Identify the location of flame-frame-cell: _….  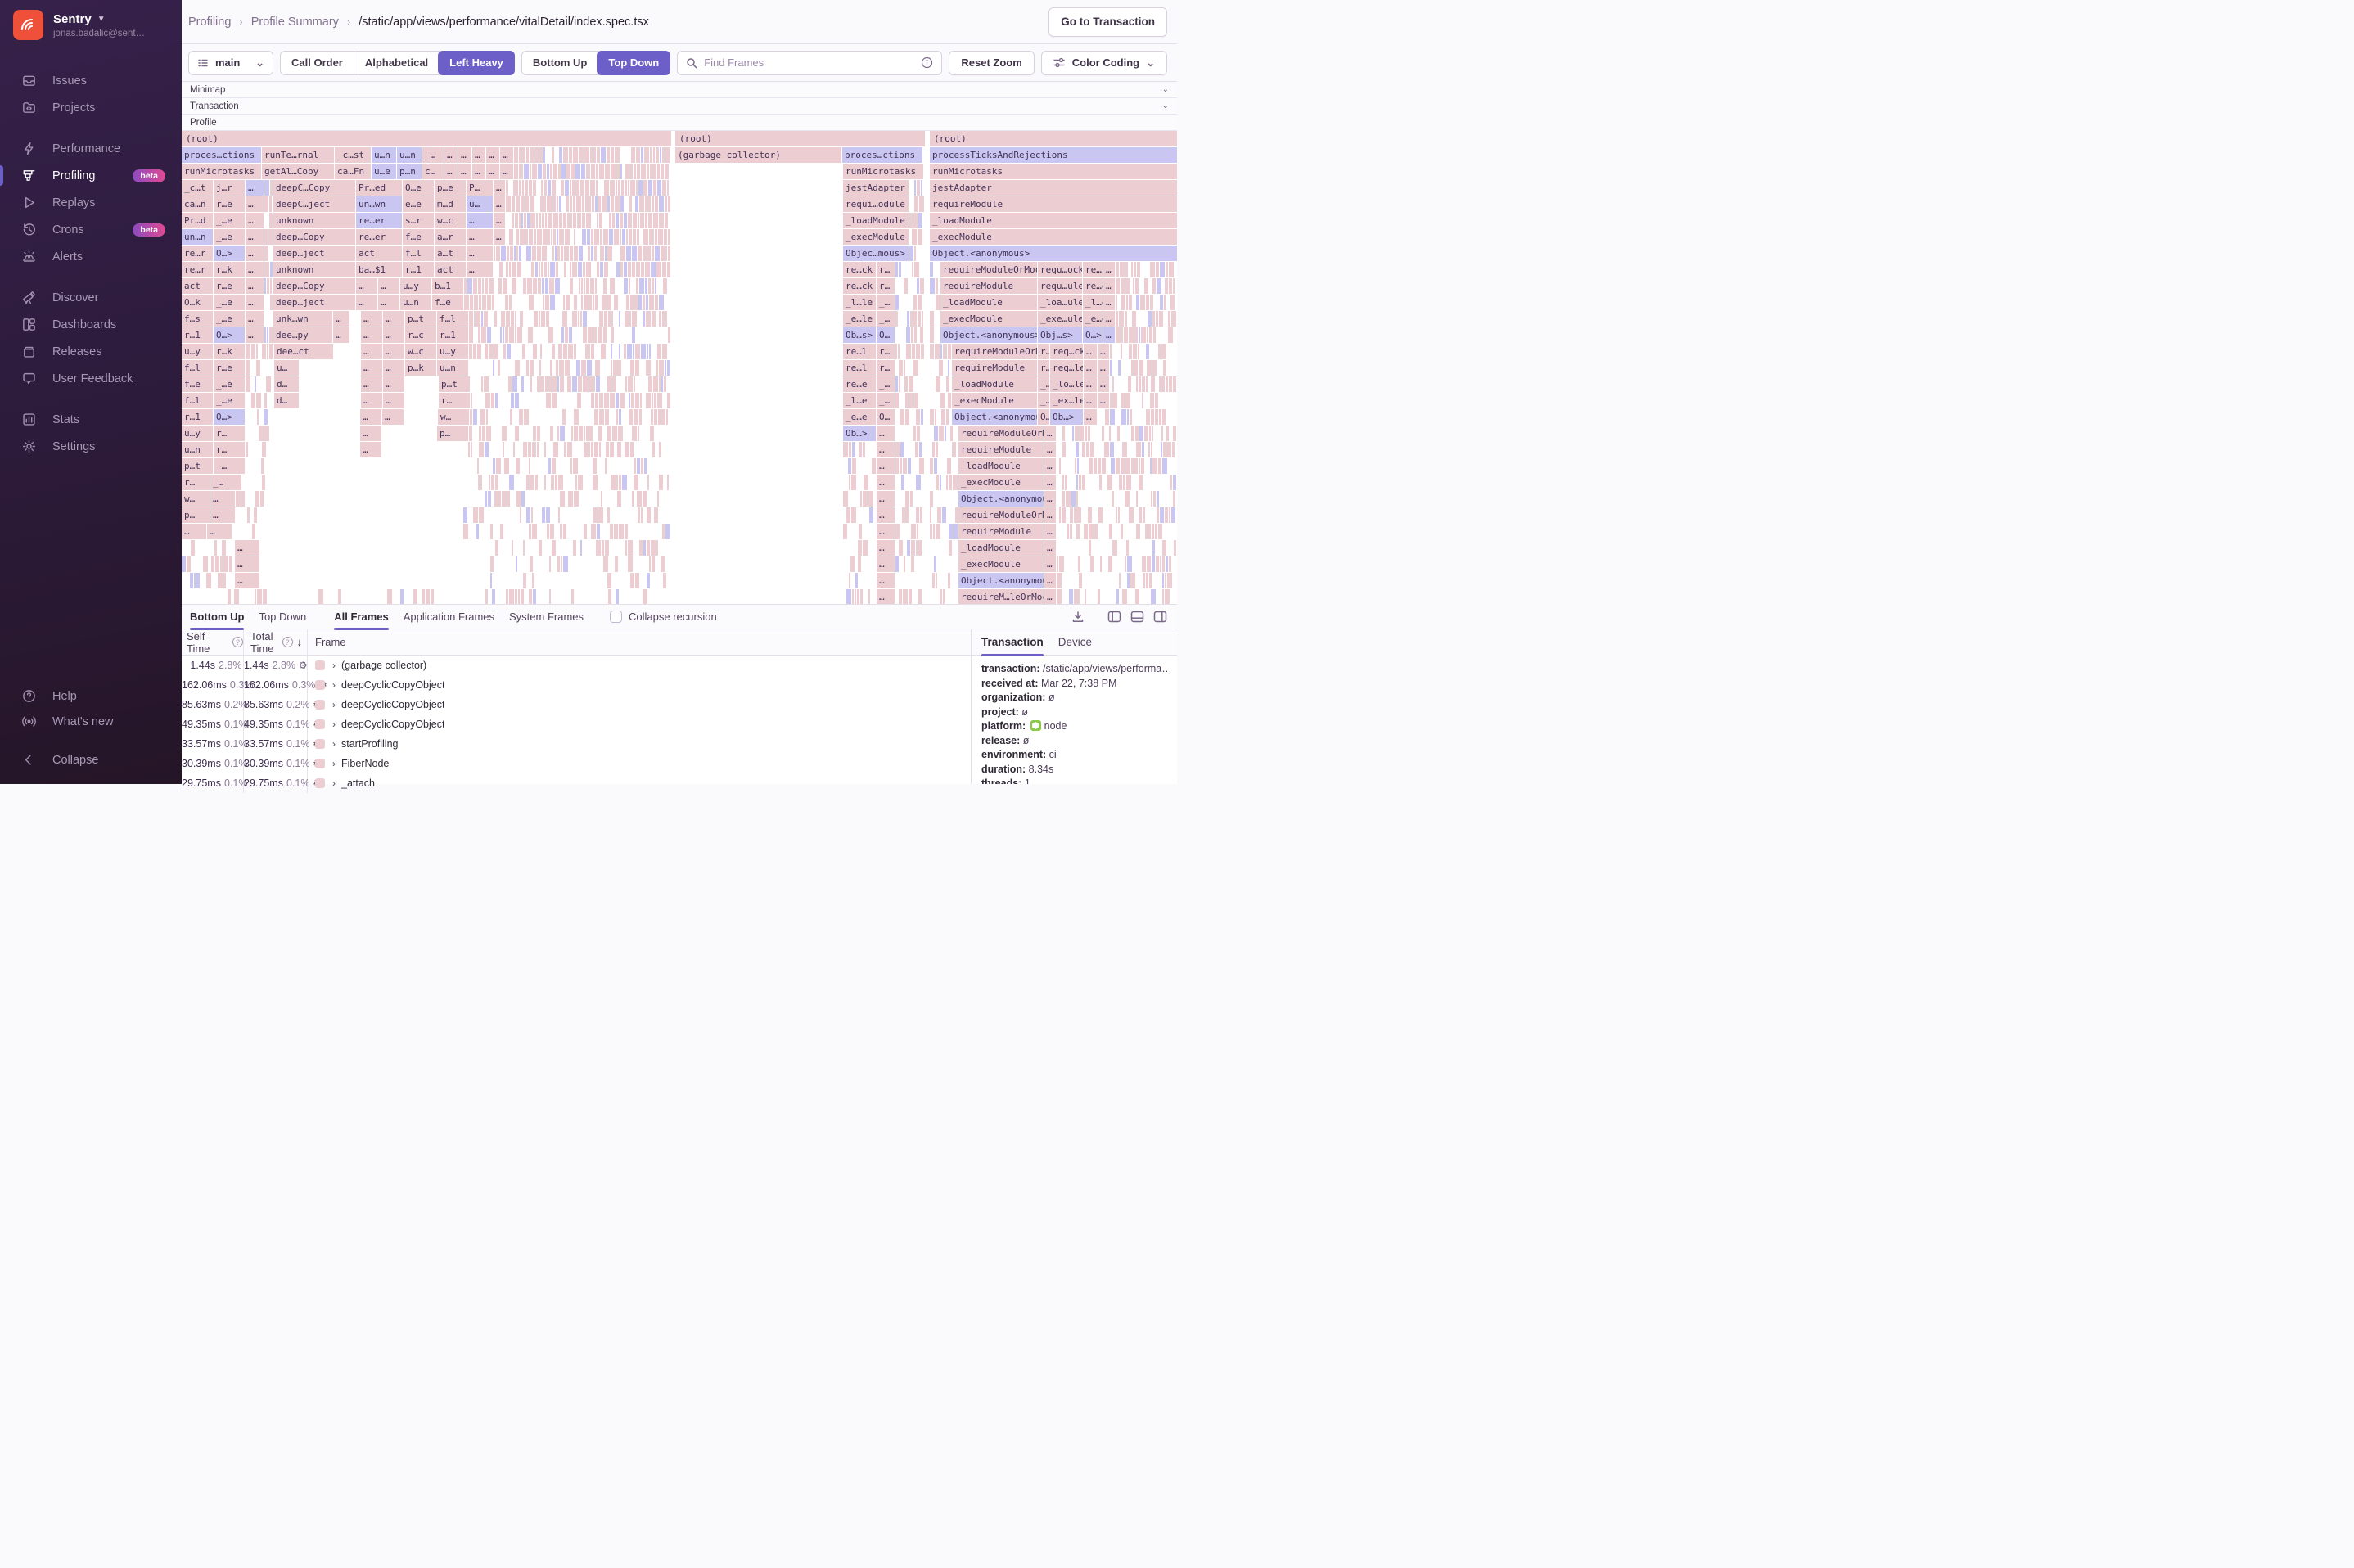
(886, 319).